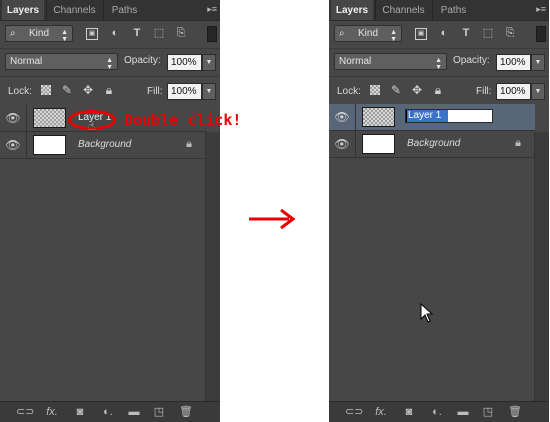  I want to click on layer-name-input: Layer 1, so click(449, 116).